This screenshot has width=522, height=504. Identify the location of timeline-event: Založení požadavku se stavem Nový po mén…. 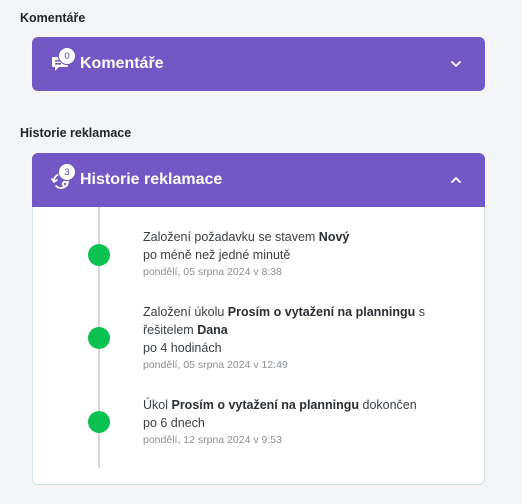
(275, 254).